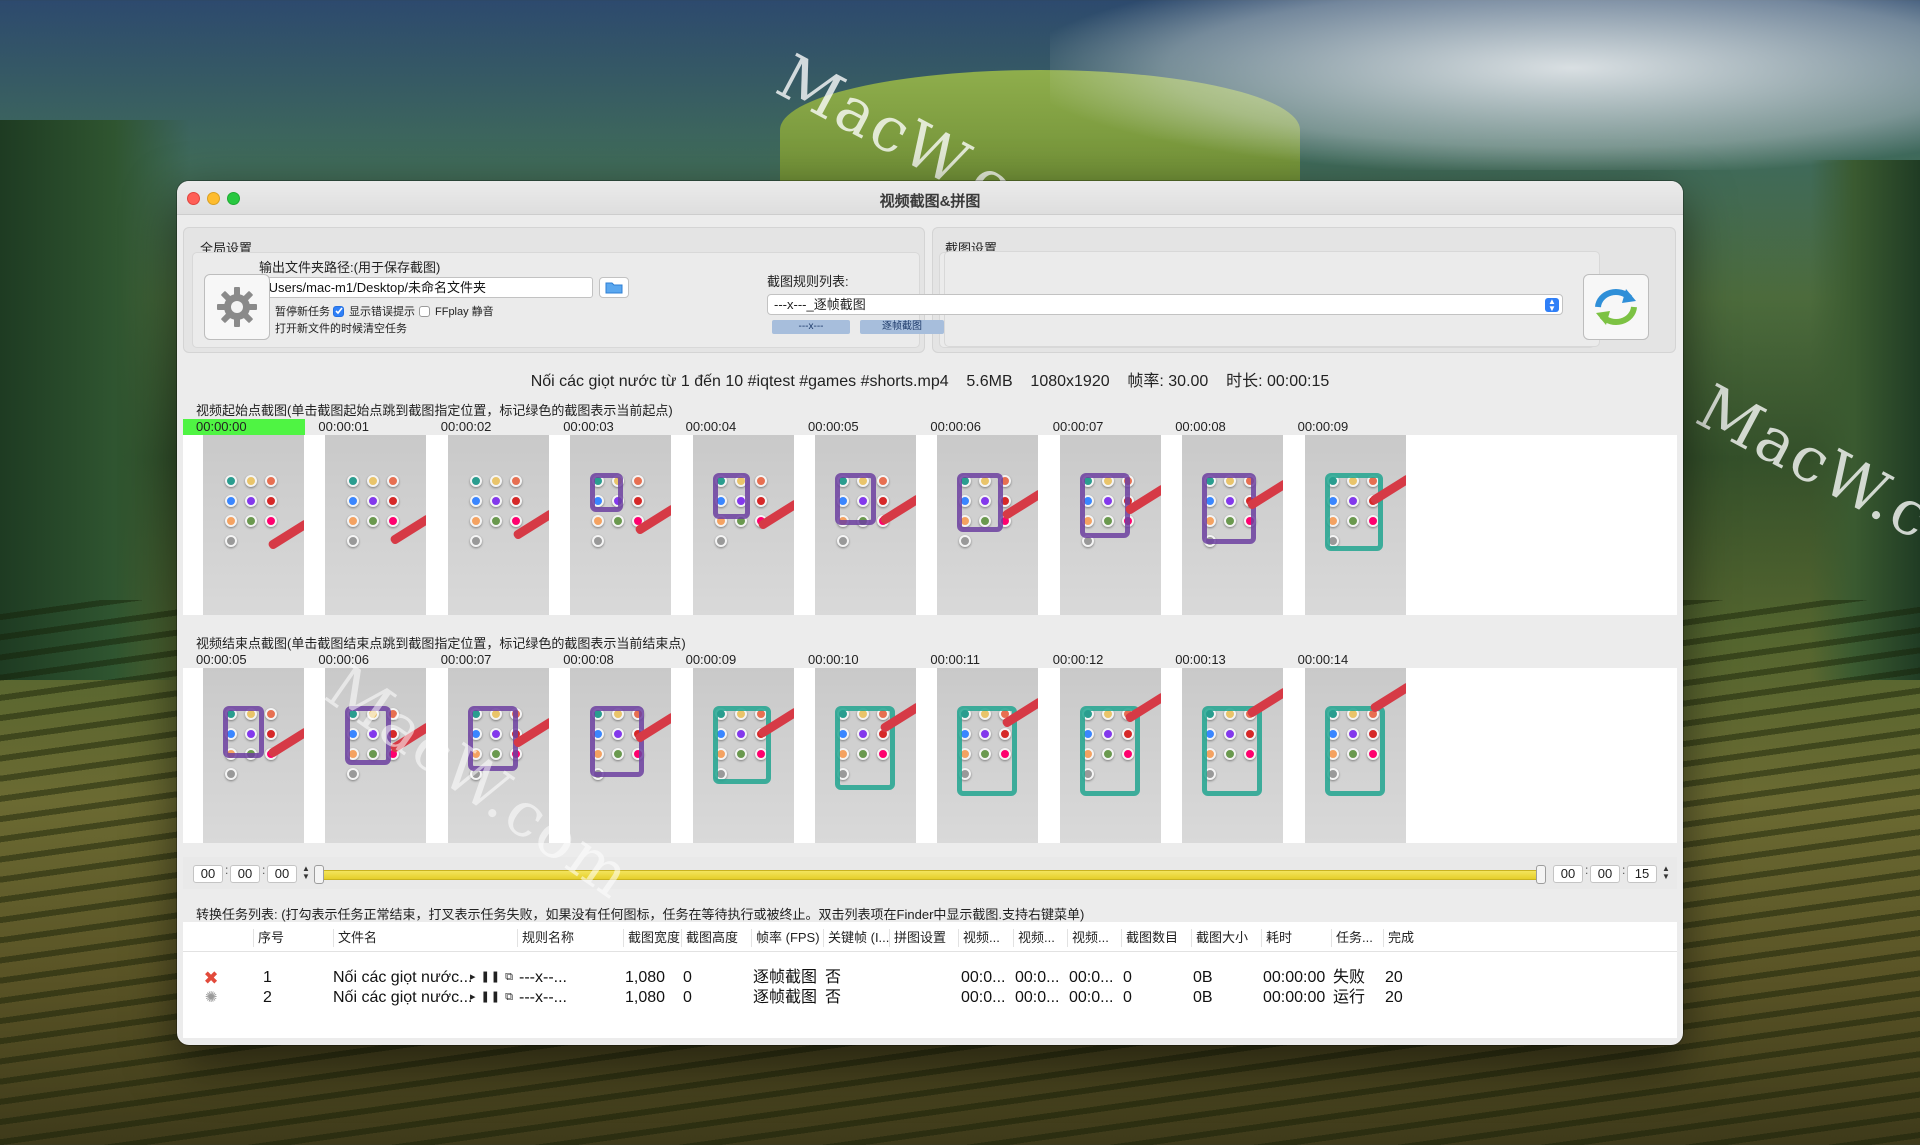  What do you see at coordinates (614, 287) in the screenshot?
I see `choose-folder-button` at bounding box center [614, 287].